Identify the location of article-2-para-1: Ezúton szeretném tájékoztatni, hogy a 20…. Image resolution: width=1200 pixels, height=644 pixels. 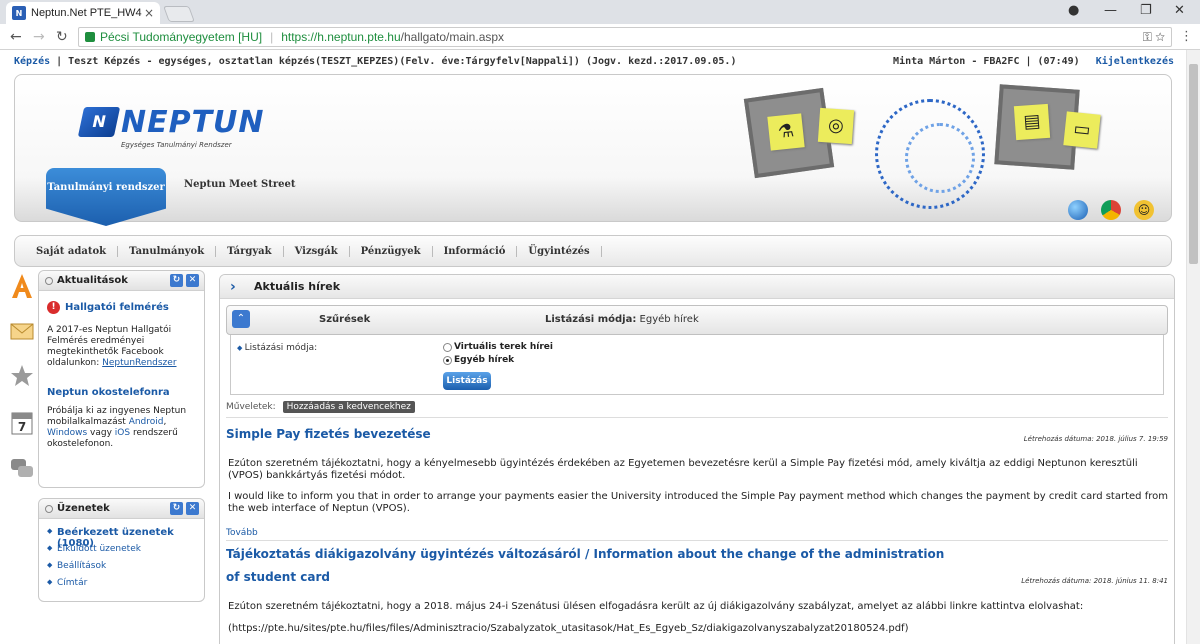
(656, 606).